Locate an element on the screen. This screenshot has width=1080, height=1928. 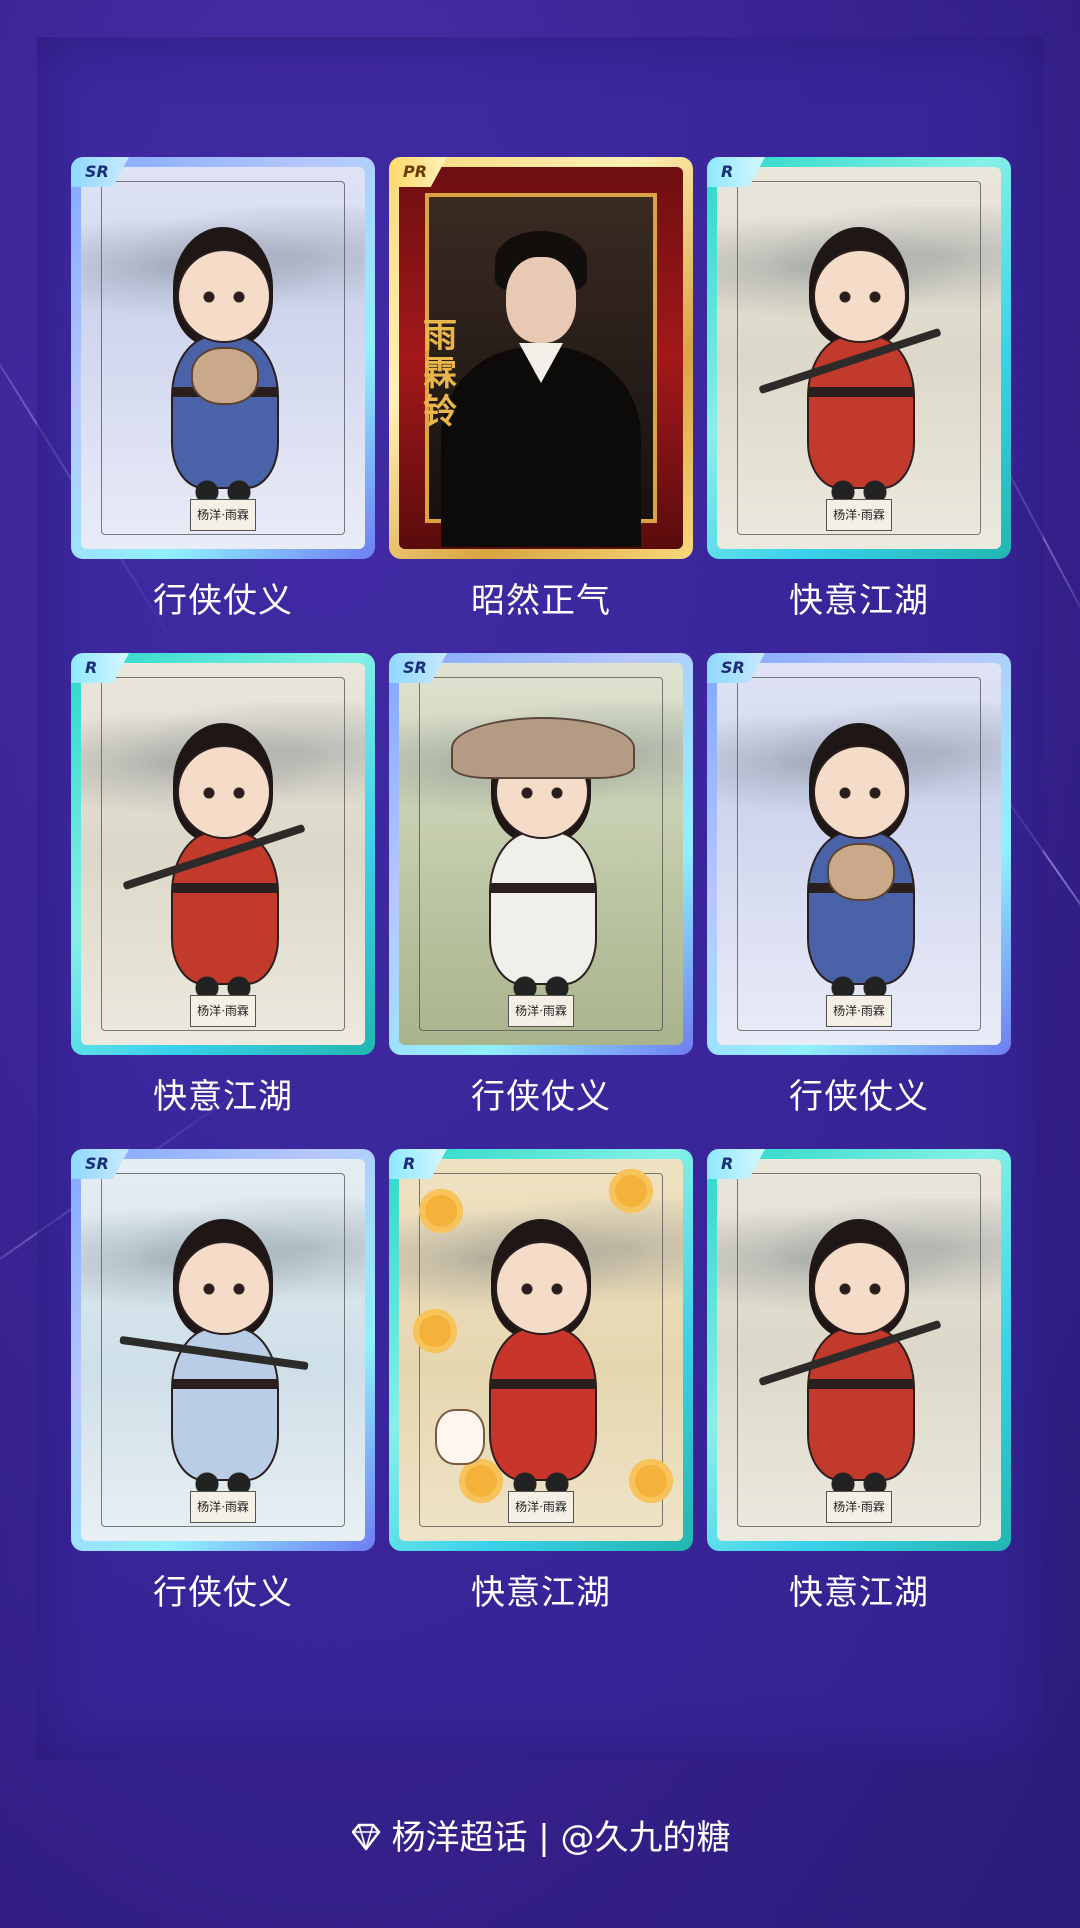
card-frame: 雨霖铃 PR is located at coordinates (541, 358).